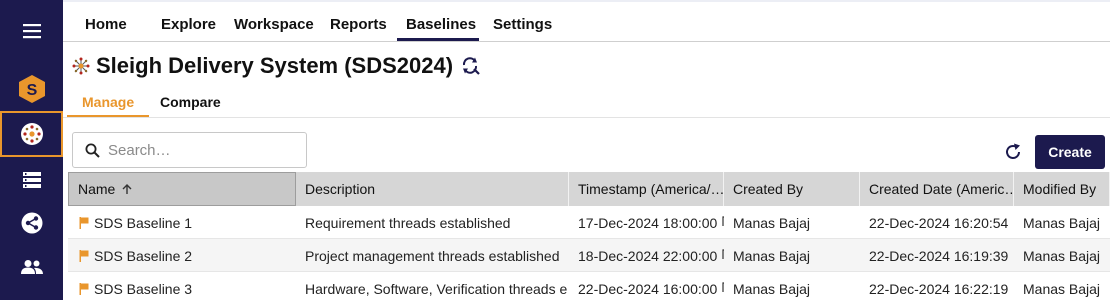  What do you see at coordinates (143, 222) in the screenshot?
I see `baseline-name: SDS Baseline 1` at bounding box center [143, 222].